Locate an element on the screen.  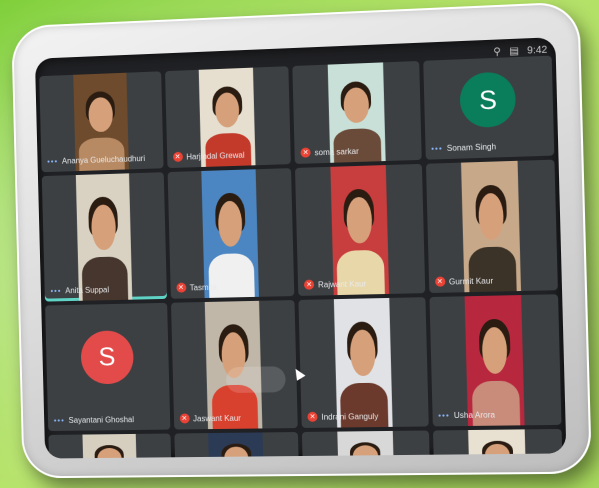
participant-tile: ✕ Tasmita is located at coordinates (231, 233).